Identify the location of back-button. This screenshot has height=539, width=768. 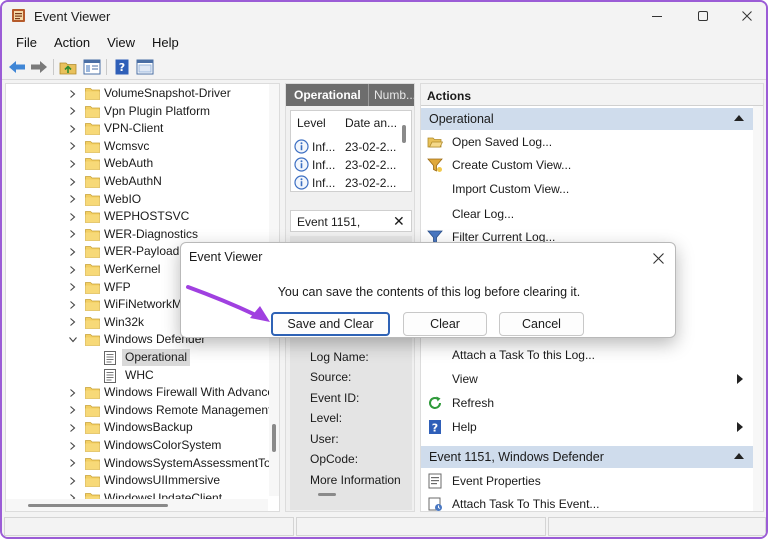
(17, 67).